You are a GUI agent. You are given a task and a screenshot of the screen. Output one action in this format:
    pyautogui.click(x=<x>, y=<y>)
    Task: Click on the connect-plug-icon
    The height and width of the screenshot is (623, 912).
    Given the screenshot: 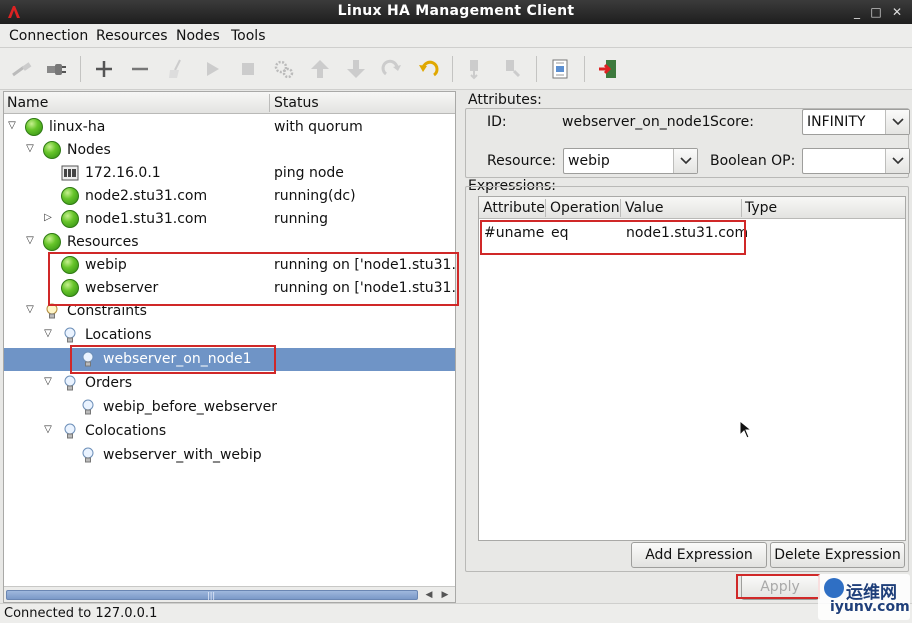 What is the action you would take?
    pyautogui.click(x=56, y=69)
    